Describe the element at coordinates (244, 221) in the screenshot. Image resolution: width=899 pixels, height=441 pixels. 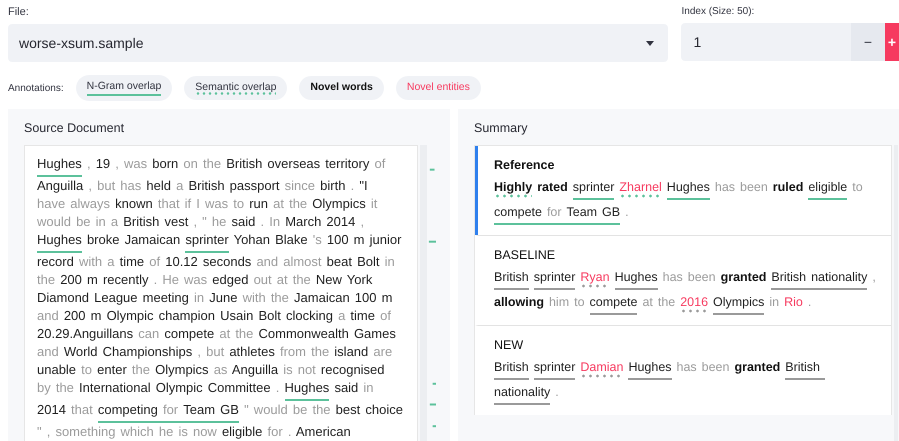
I see `text-token: said` at that location.